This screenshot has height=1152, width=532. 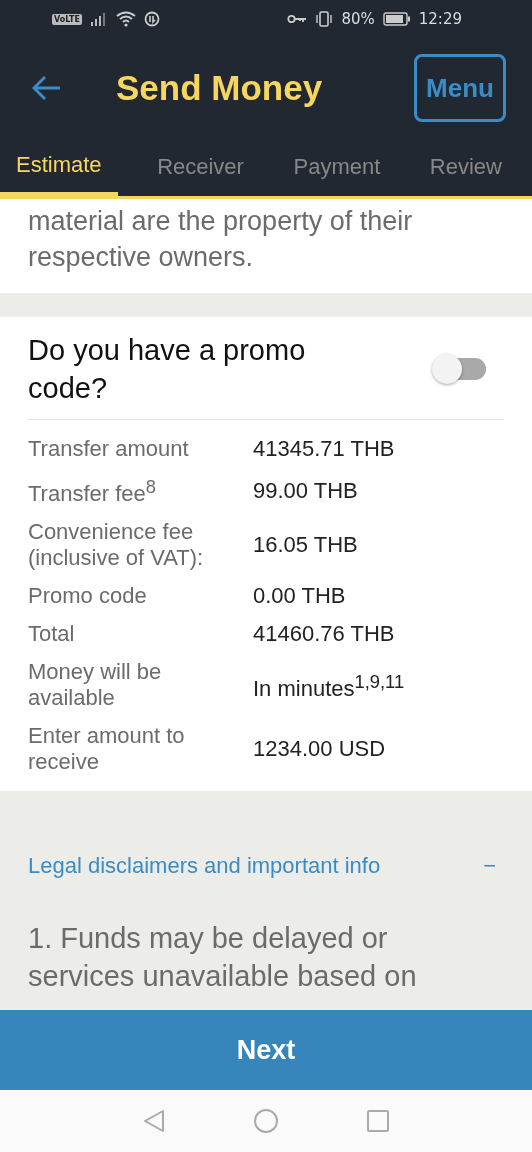 What do you see at coordinates (200, 167) in the screenshot?
I see `step-tab: Receiver` at bounding box center [200, 167].